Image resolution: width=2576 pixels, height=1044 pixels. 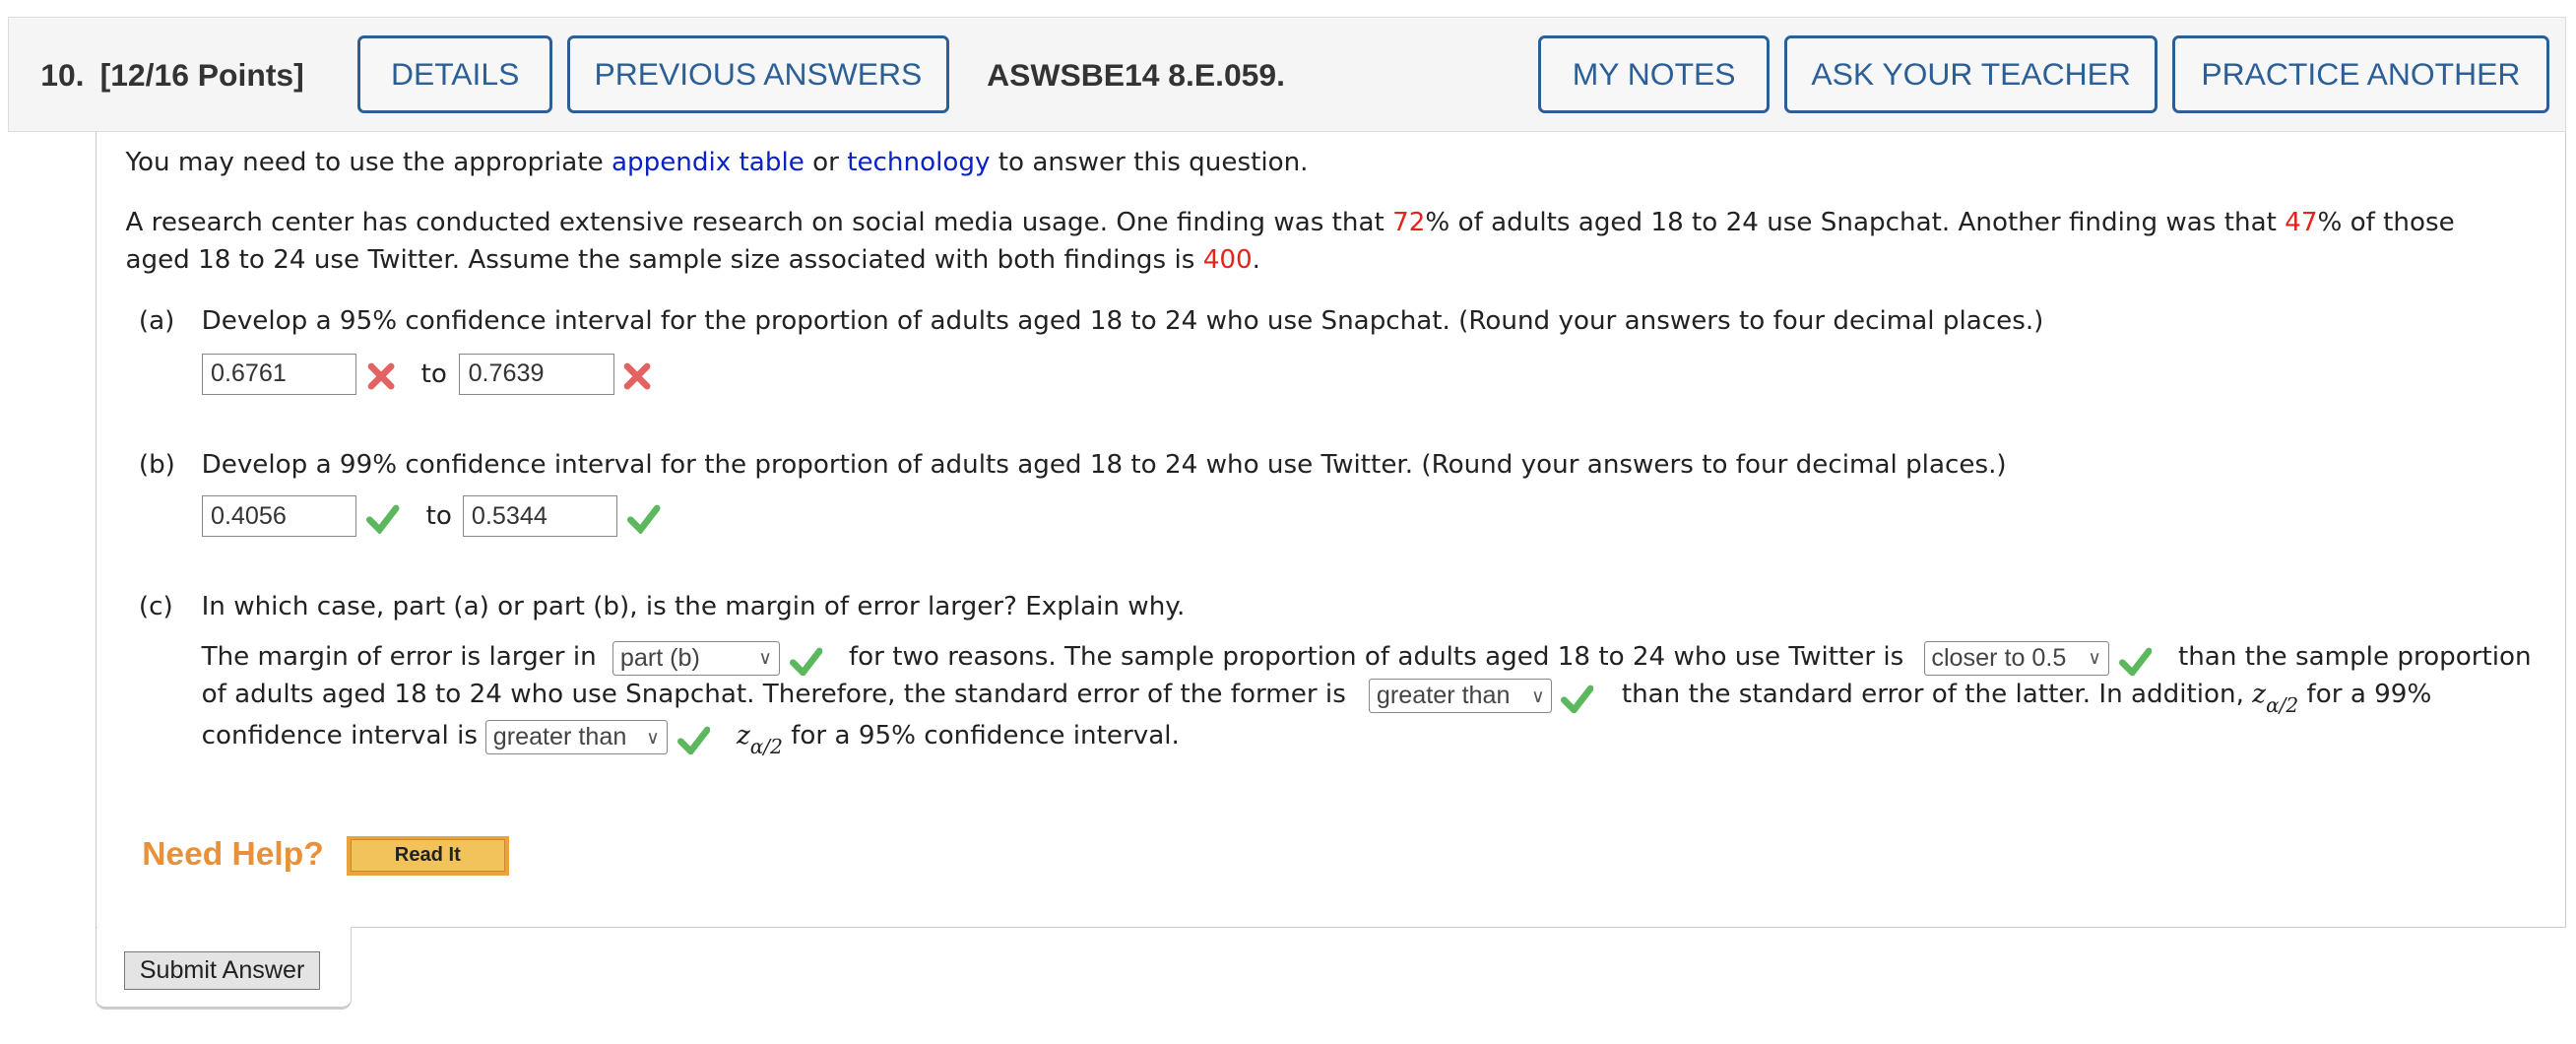 What do you see at coordinates (708, 162) in the screenshot?
I see `appendix-table-link: appendix table` at bounding box center [708, 162].